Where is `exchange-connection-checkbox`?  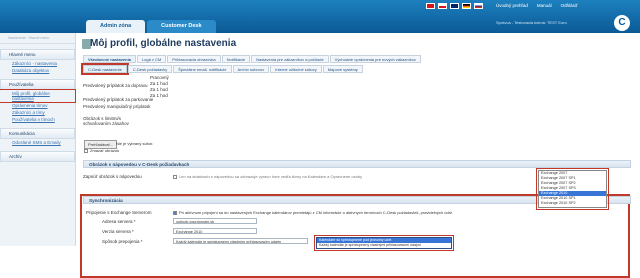 exchange-connection-checkbox is located at coordinates (175, 213).